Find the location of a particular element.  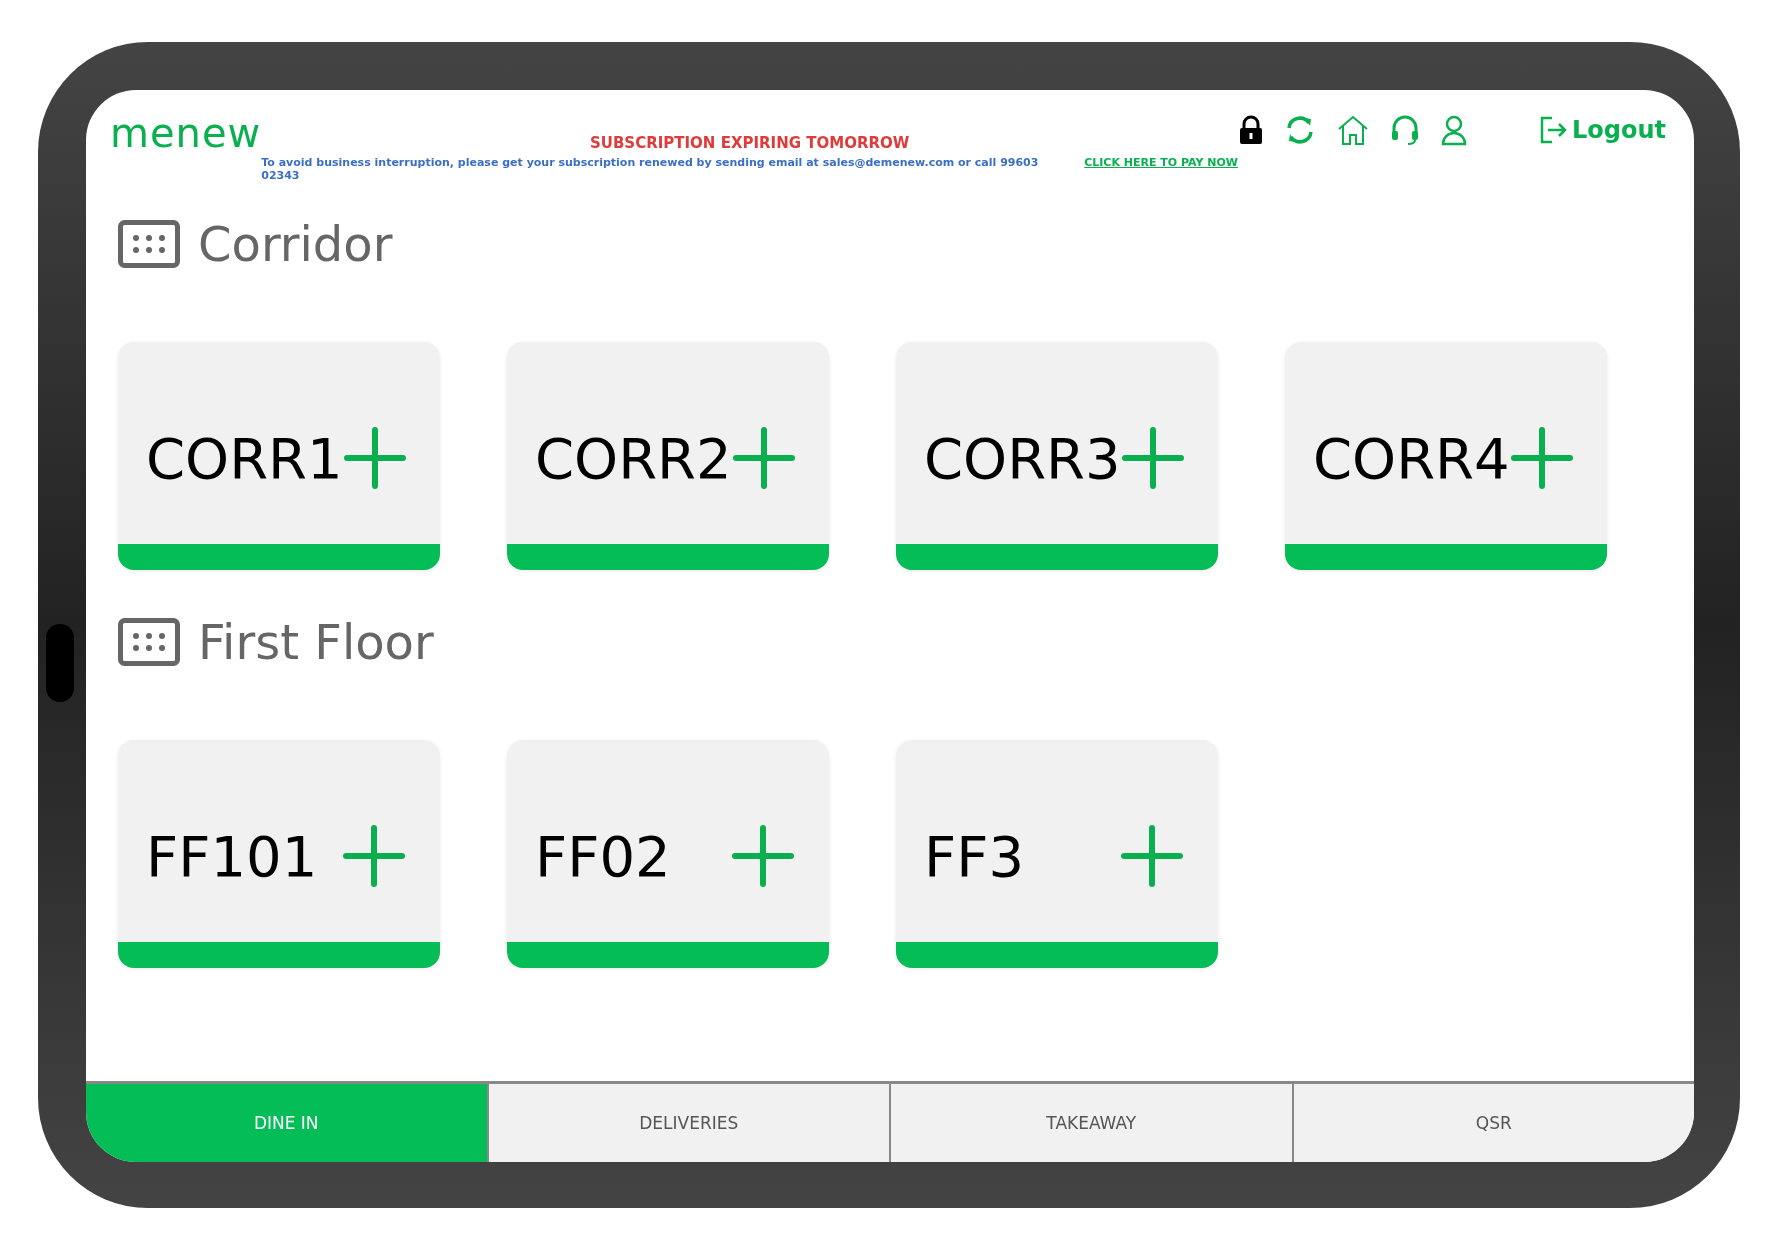

table-card: FF02 is located at coordinates (668, 854).